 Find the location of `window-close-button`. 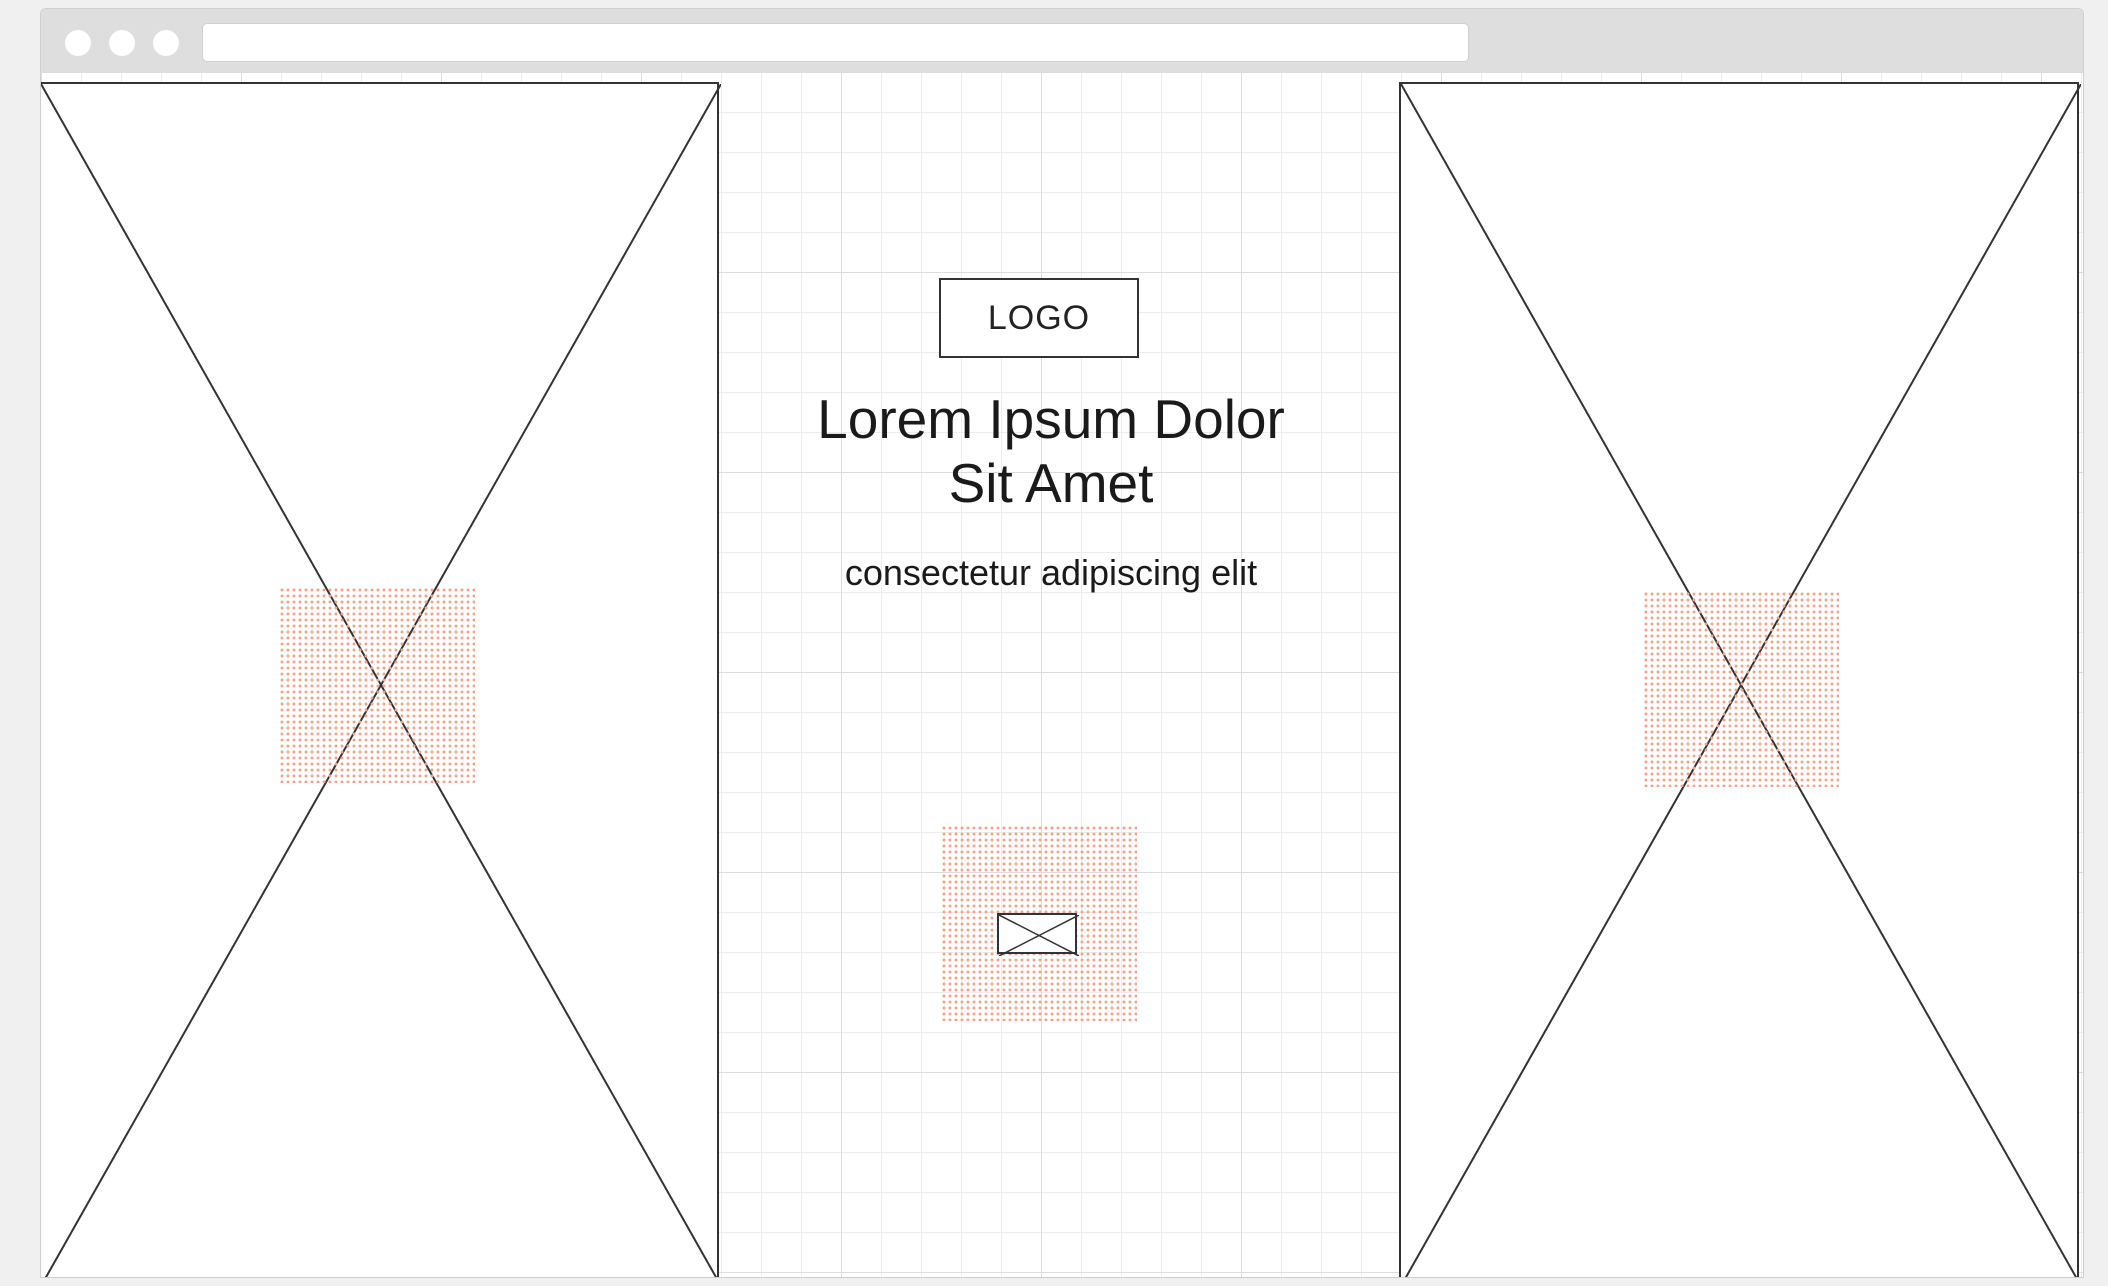

window-close-button is located at coordinates (78, 43).